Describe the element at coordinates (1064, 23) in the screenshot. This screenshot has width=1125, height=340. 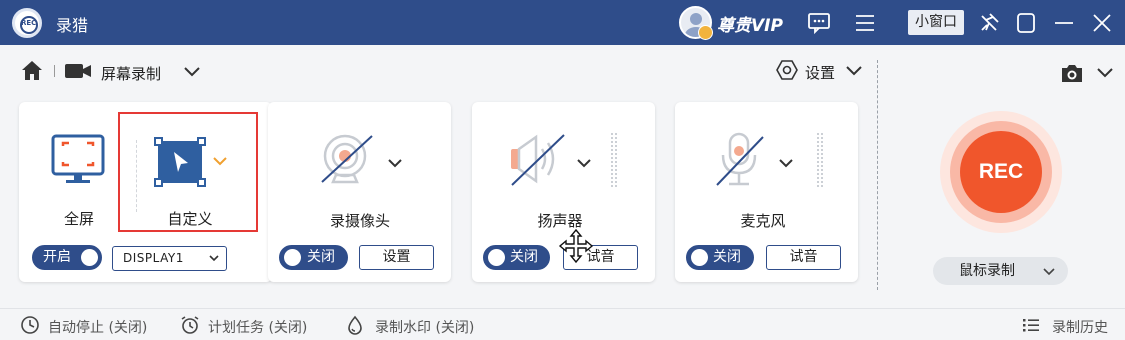
I see `collapse-icon` at that location.